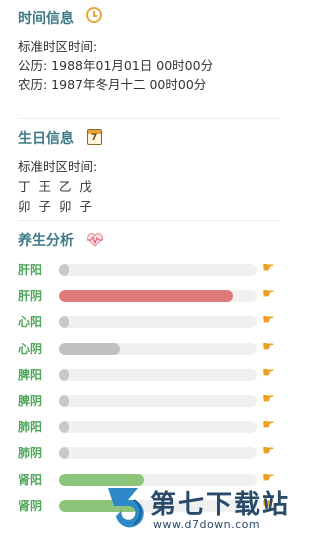 Image resolution: width=320 pixels, height=533 pixels. What do you see at coordinates (46, 241) in the screenshot?
I see `health-analysis-title: 养生分析` at bounding box center [46, 241].